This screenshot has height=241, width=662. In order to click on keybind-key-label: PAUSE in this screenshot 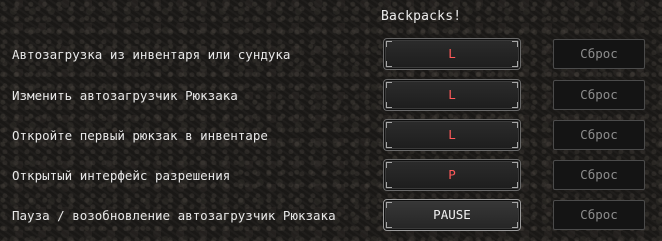, I will do `click(452, 214)`.